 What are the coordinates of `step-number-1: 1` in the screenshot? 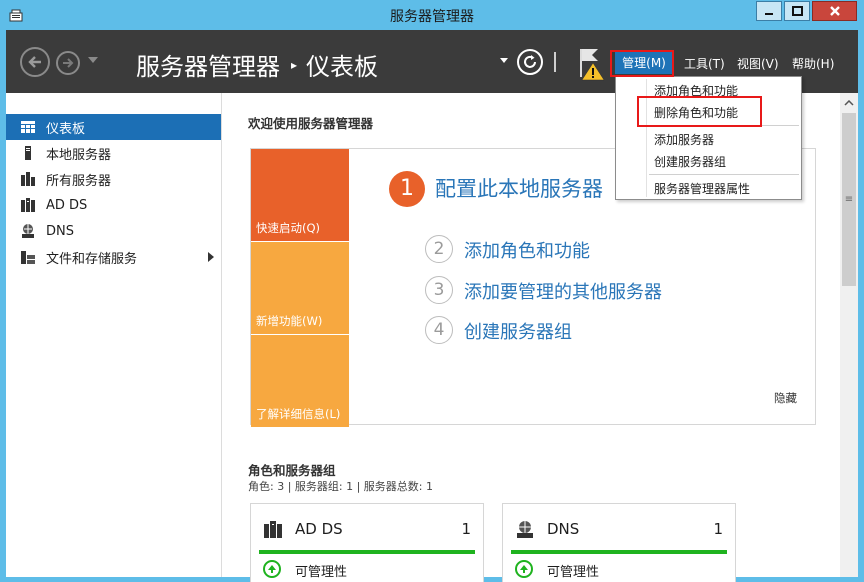 It's located at (407, 189).